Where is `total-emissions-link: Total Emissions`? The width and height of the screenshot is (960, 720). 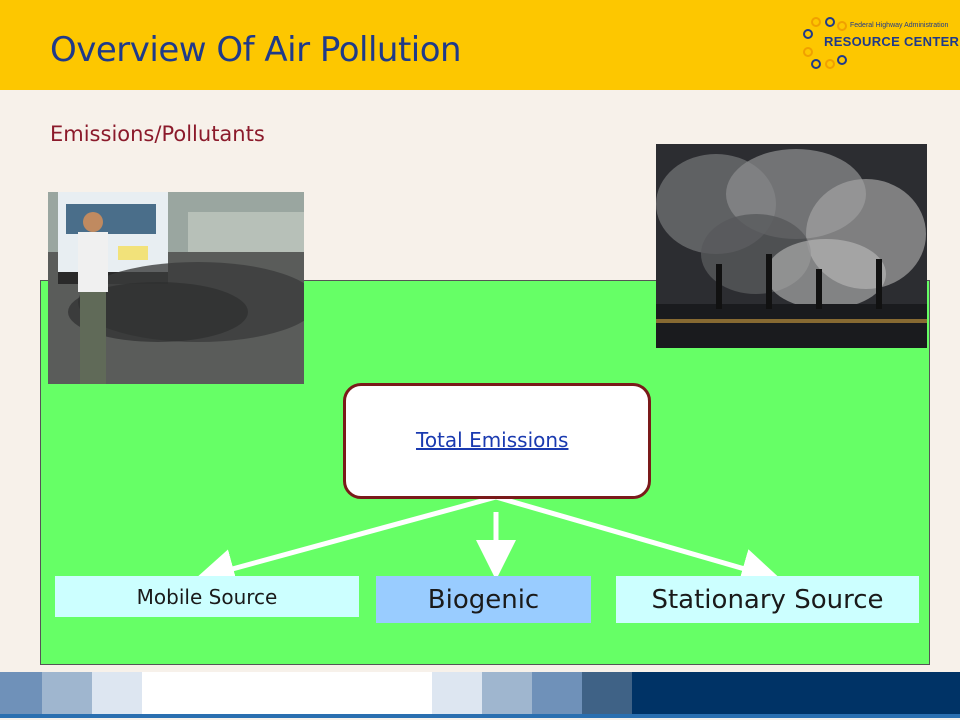
total-emissions-link: Total Emissions is located at coordinates (492, 440).